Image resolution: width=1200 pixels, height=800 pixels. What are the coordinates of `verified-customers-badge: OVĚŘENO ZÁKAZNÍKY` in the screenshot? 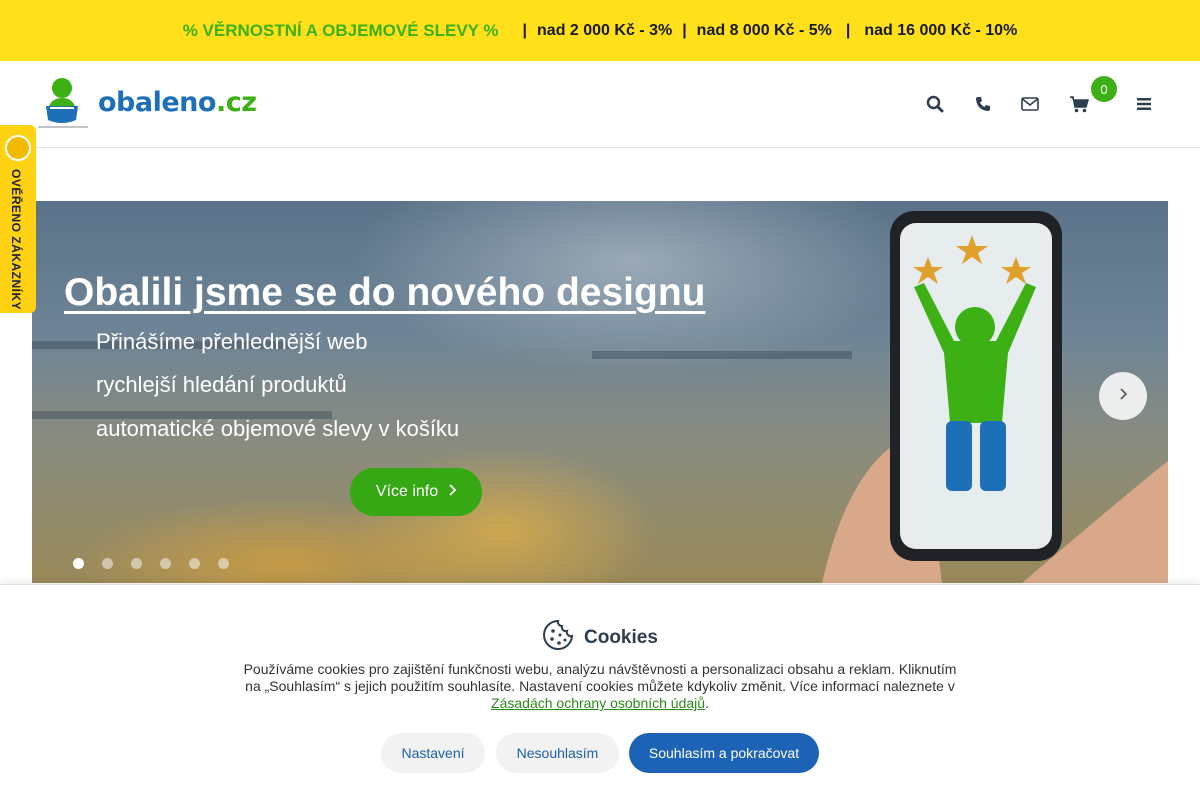 It's located at (18, 219).